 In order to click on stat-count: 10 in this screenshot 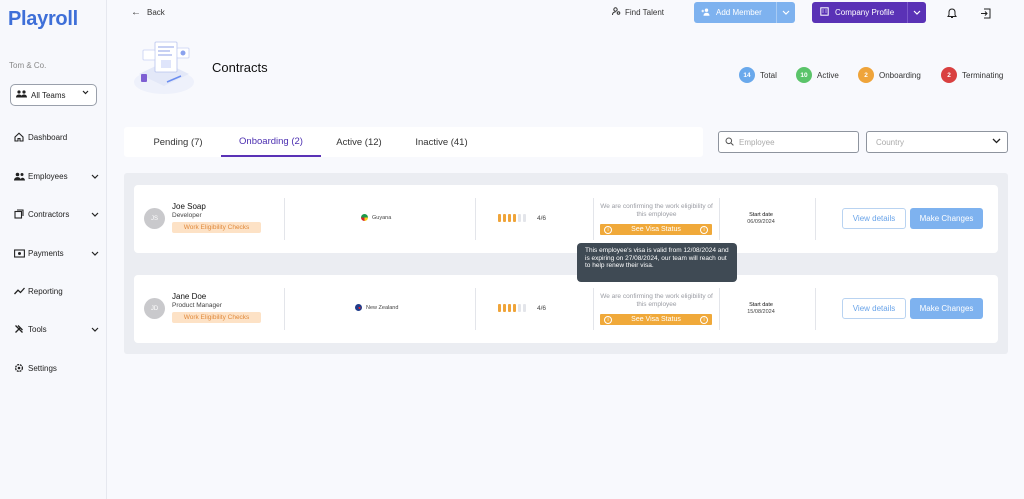, I will do `click(804, 75)`.